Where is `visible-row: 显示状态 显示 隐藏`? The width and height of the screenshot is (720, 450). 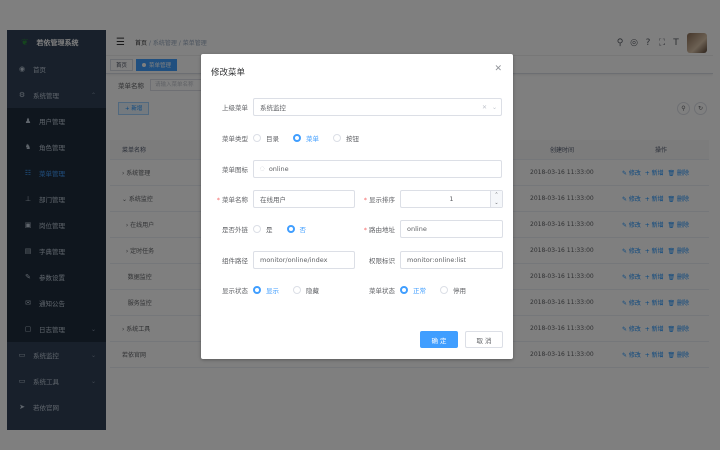
visible-row: 显示状态 显示 隐藏 is located at coordinates (272, 290).